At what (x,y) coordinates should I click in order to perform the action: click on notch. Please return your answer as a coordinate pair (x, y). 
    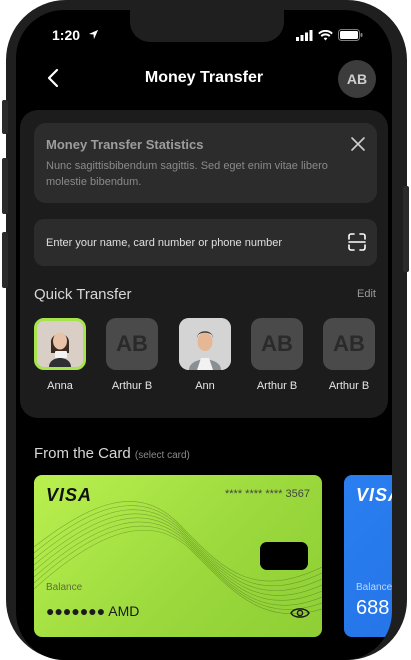
    Looking at the image, I should click on (207, 26).